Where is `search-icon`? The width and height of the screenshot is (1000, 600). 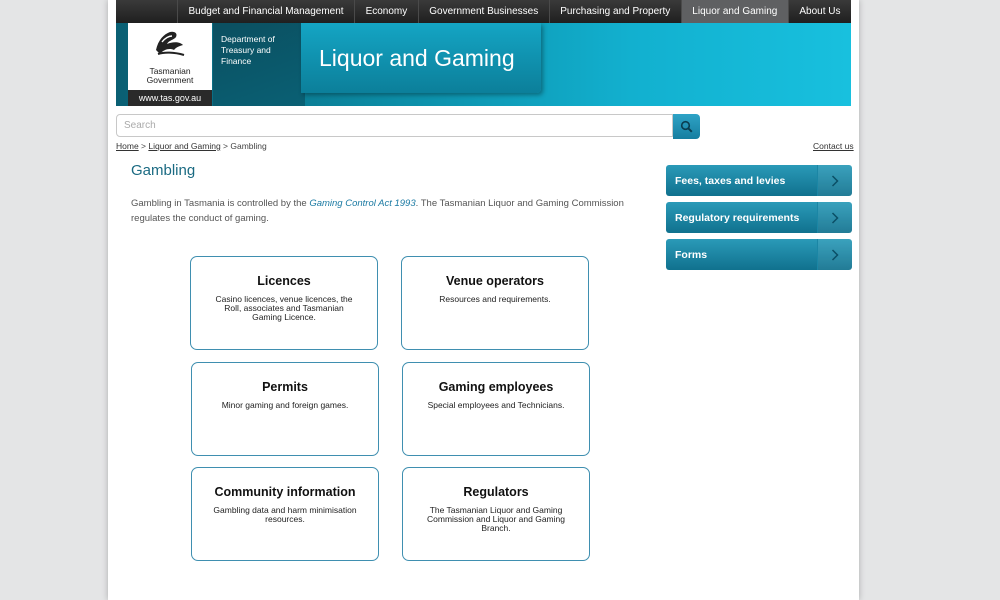
search-icon is located at coordinates (686, 126).